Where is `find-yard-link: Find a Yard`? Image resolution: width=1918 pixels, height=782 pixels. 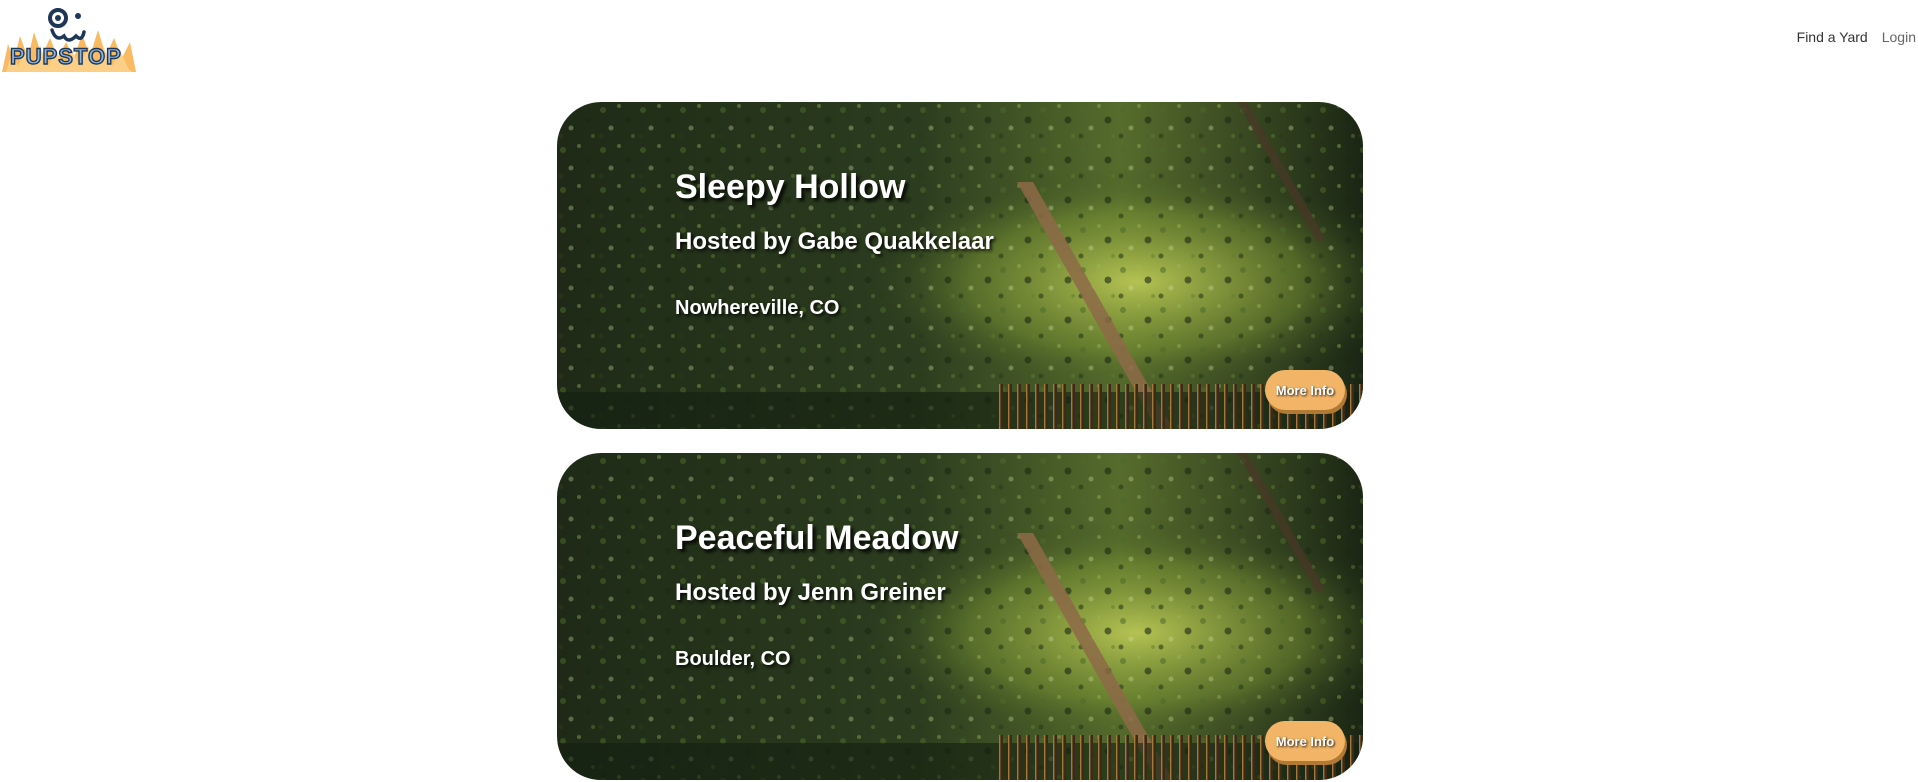
find-yard-link: Find a Yard is located at coordinates (1832, 37).